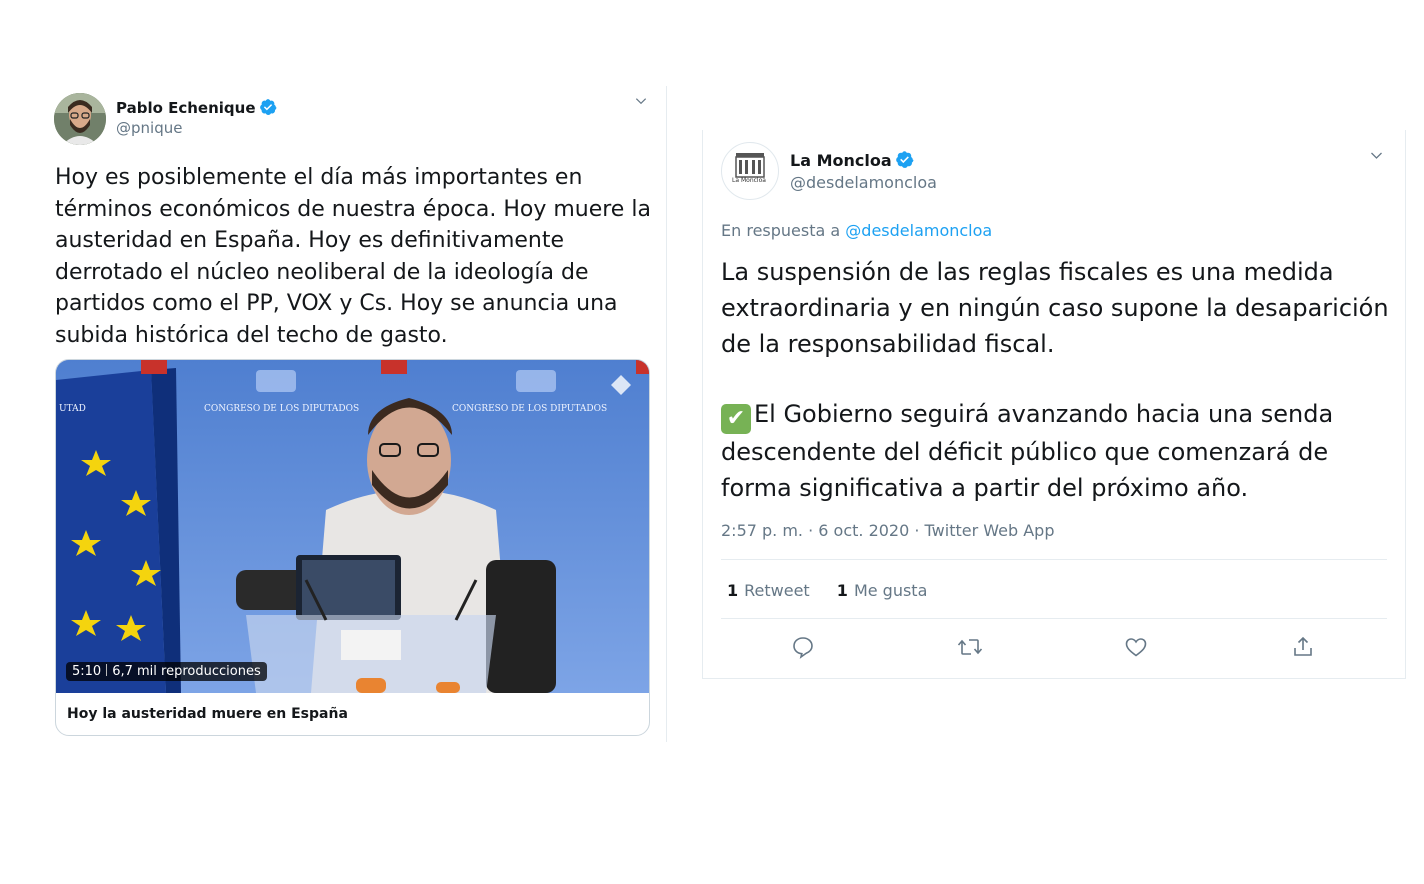 The width and height of the screenshot is (1424, 884). I want to click on video-duration: 5:10, so click(87, 671).